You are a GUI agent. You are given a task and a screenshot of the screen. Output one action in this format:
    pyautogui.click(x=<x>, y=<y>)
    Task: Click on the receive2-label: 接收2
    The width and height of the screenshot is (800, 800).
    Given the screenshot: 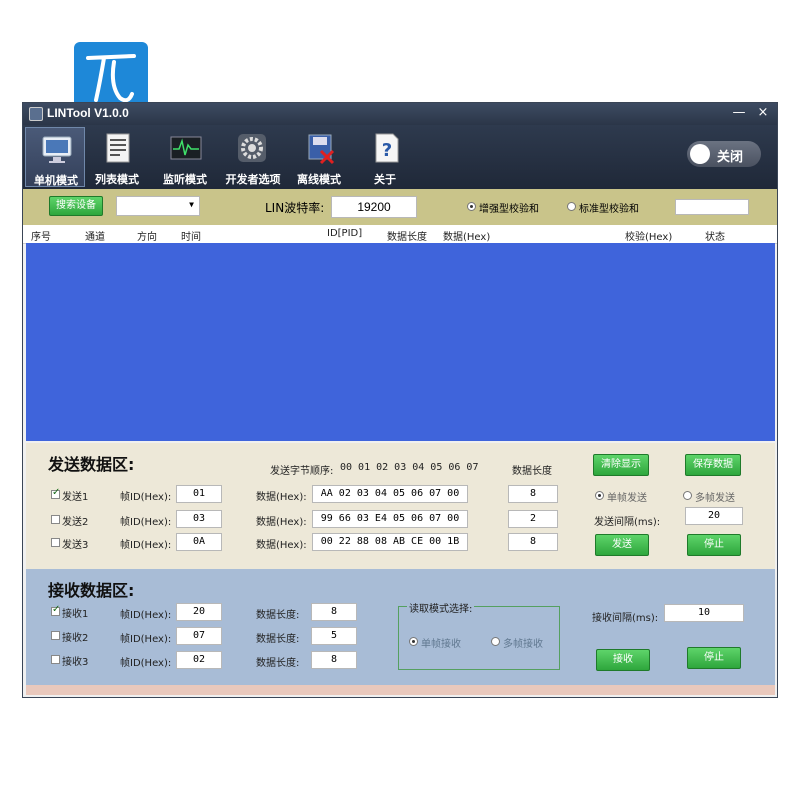 What is the action you would take?
    pyautogui.click(x=75, y=638)
    